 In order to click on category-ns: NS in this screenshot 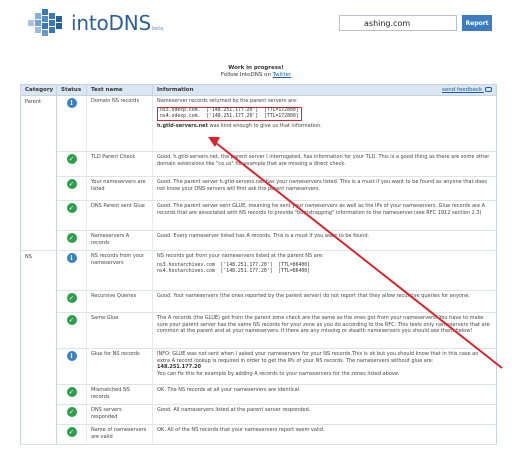, I will do `click(38, 347)`.